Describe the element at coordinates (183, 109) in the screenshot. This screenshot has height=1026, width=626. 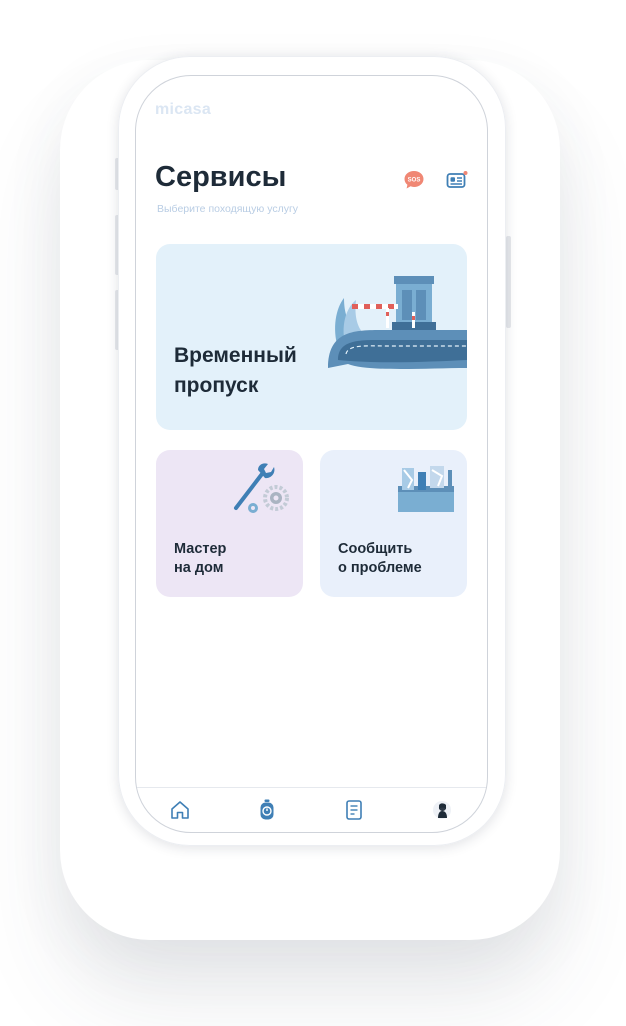
I see `app-logo: micasa` at that location.